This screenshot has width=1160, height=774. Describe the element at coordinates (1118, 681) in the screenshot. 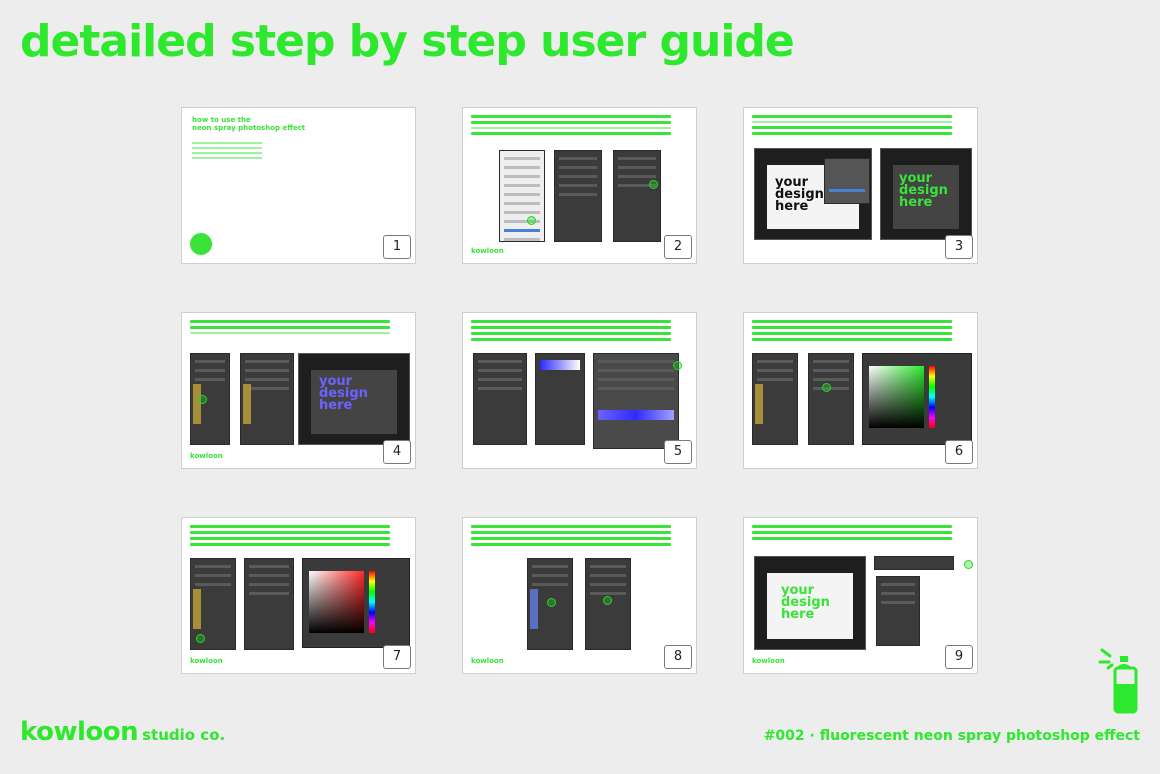

I see `spray-can-icon` at that location.